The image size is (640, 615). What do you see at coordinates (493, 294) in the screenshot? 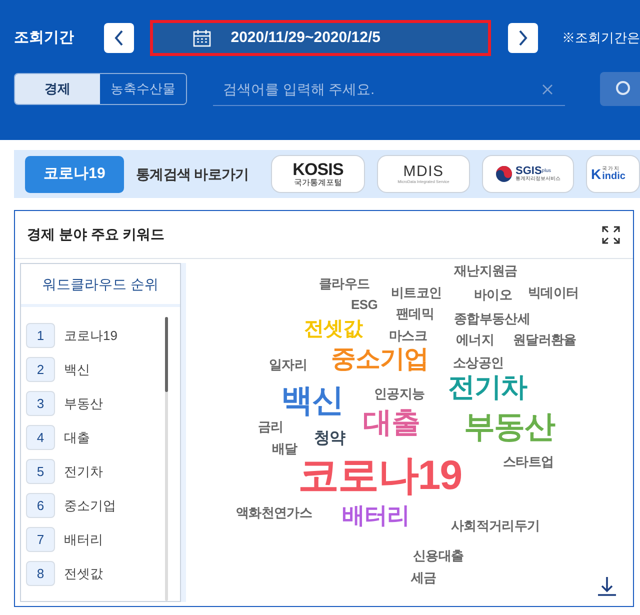
I see `cloud-keyword: 바이오` at bounding box center [493, 294].